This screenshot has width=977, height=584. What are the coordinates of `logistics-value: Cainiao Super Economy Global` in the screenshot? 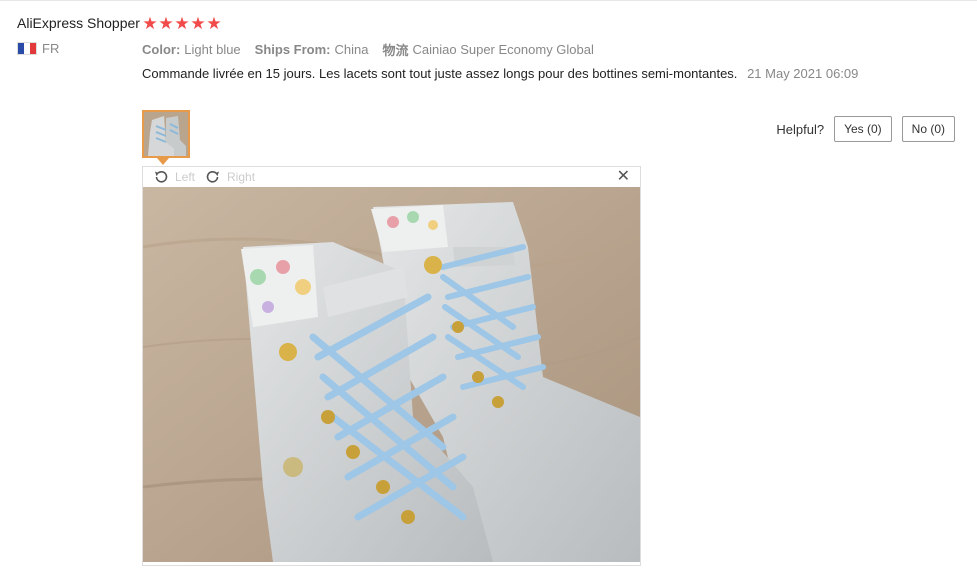 It's located at (503, 49).